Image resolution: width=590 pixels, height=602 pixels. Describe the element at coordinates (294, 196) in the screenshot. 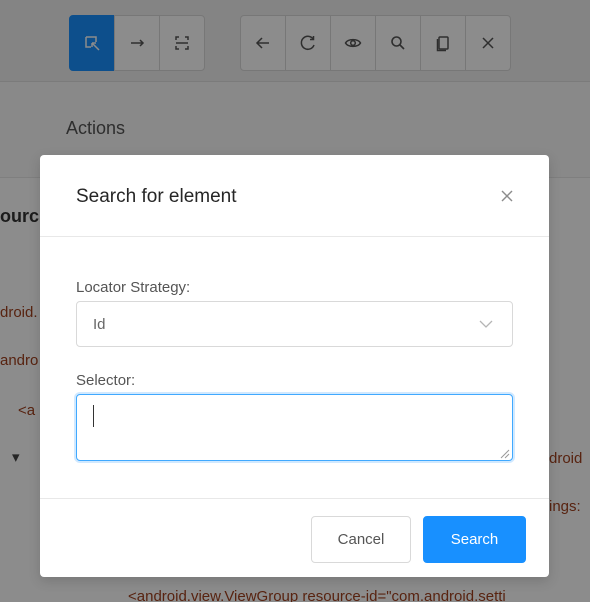

I see `modal-header: Search for element` at that location.